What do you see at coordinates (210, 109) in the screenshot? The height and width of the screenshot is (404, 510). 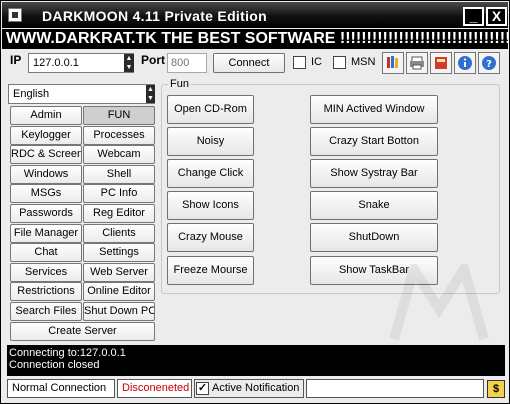 I see `fun-button: Open CD-Rom` at bounding box center [210, 109].